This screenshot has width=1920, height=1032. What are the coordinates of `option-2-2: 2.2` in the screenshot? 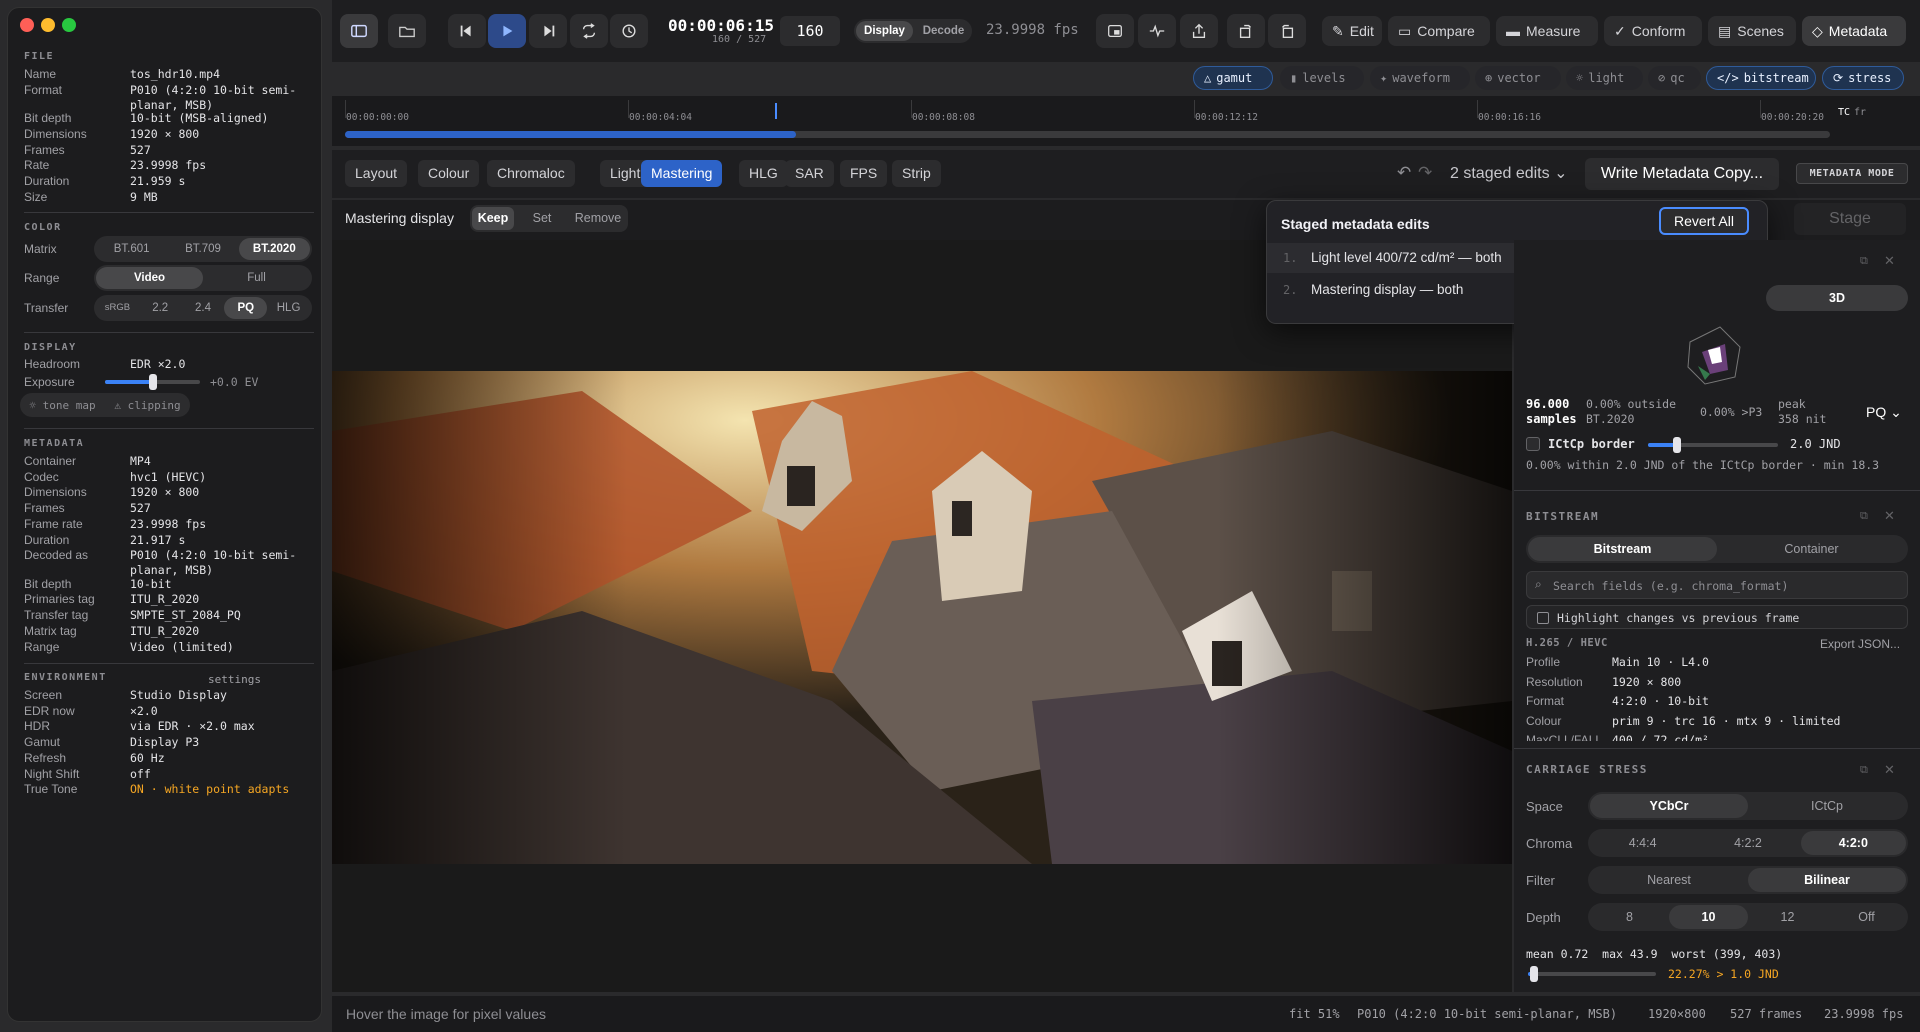 It's located at (160, 308).